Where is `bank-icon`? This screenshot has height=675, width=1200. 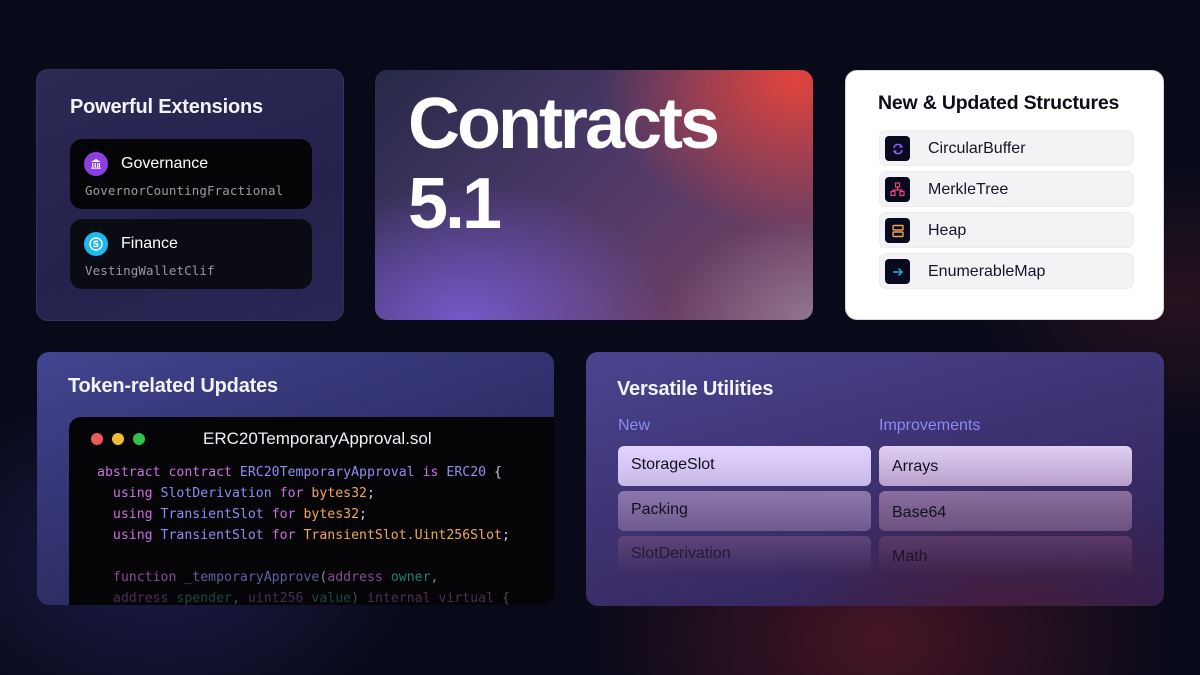 bank-icon is located at coordinates (96, 164).